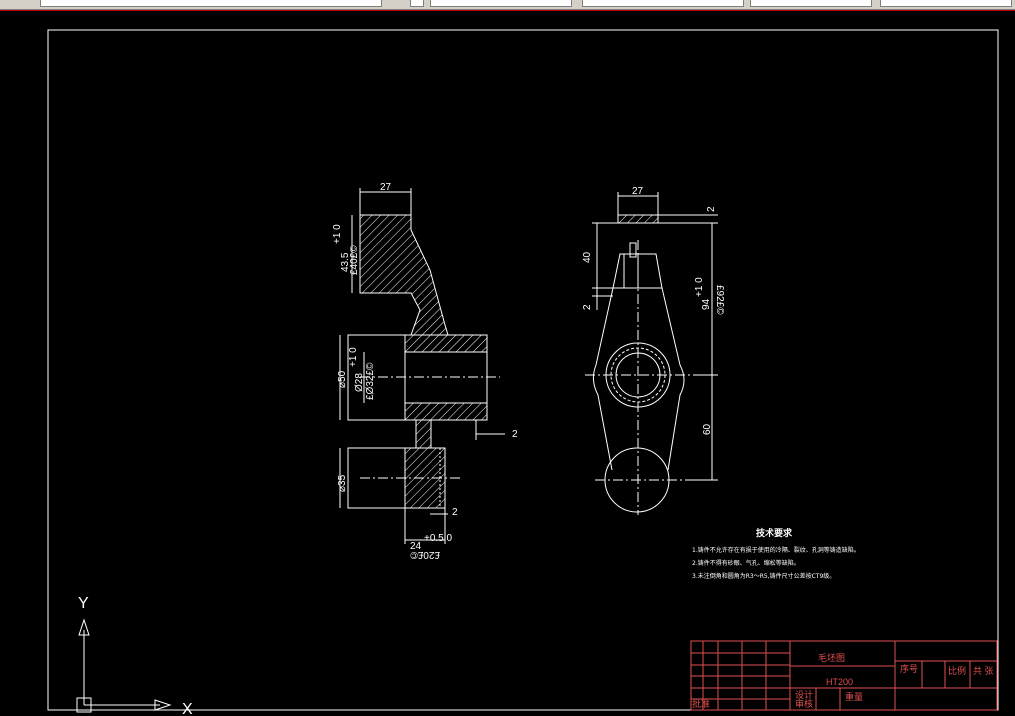  What do you see at coordinates (515, 434) in the screenshot?
I see `dim-side-gap-right: 2` at bounding box center [515, 434].